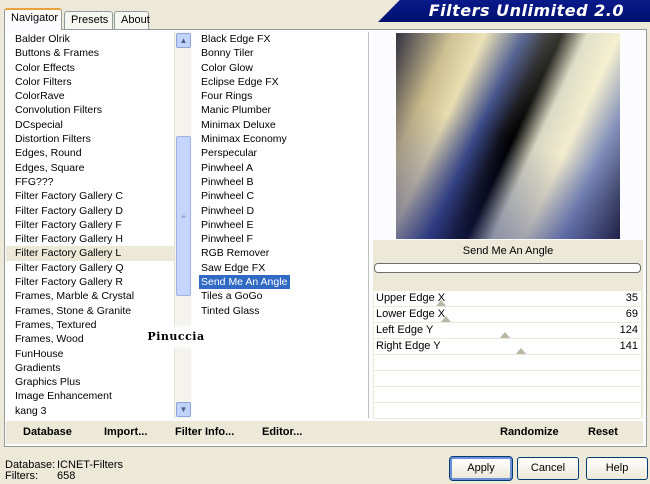 The width and height of the screenshot is (650, 484). I want to click on category-item: Edges, Round, so click(96, 153).